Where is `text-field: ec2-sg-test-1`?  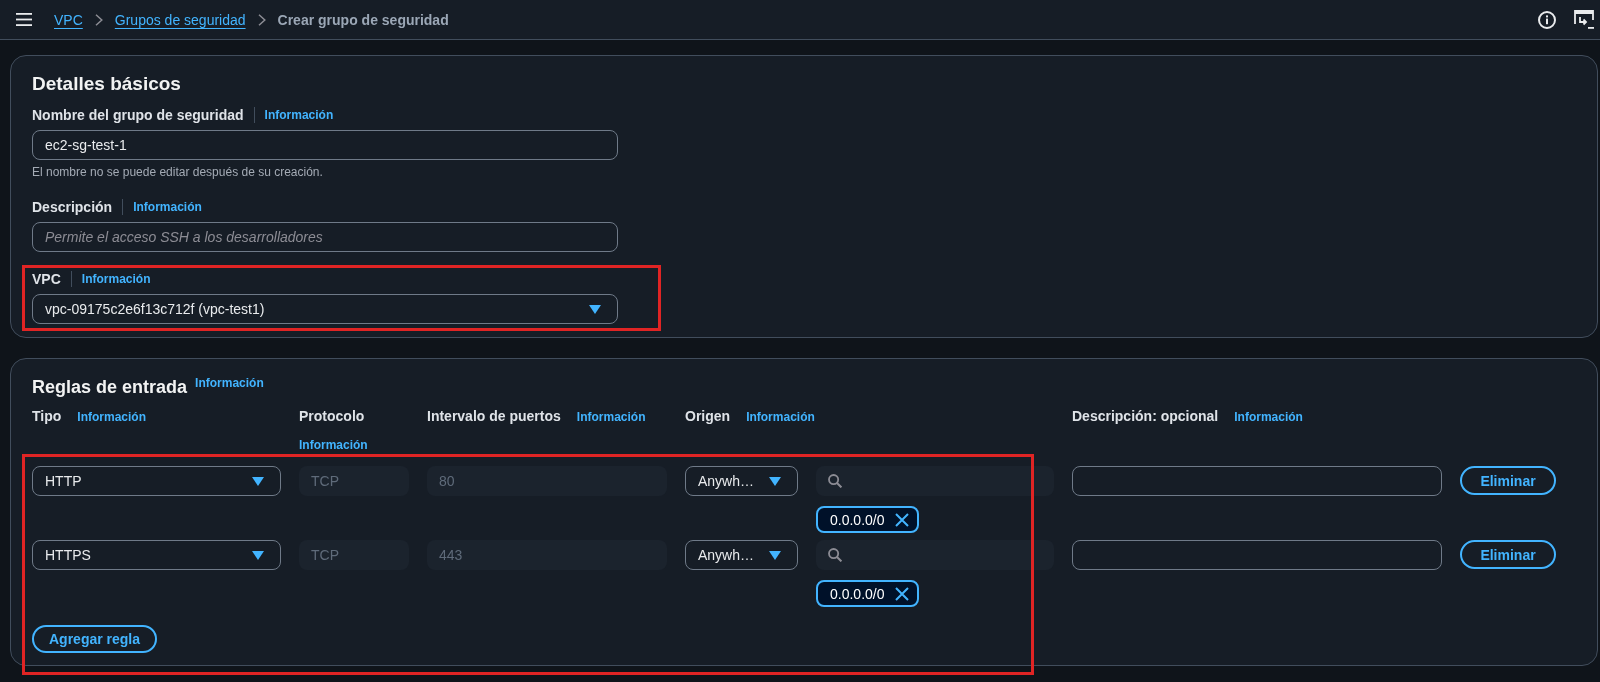 text-field: ec2-sg-test-1 is located at coordinates (325, 145).